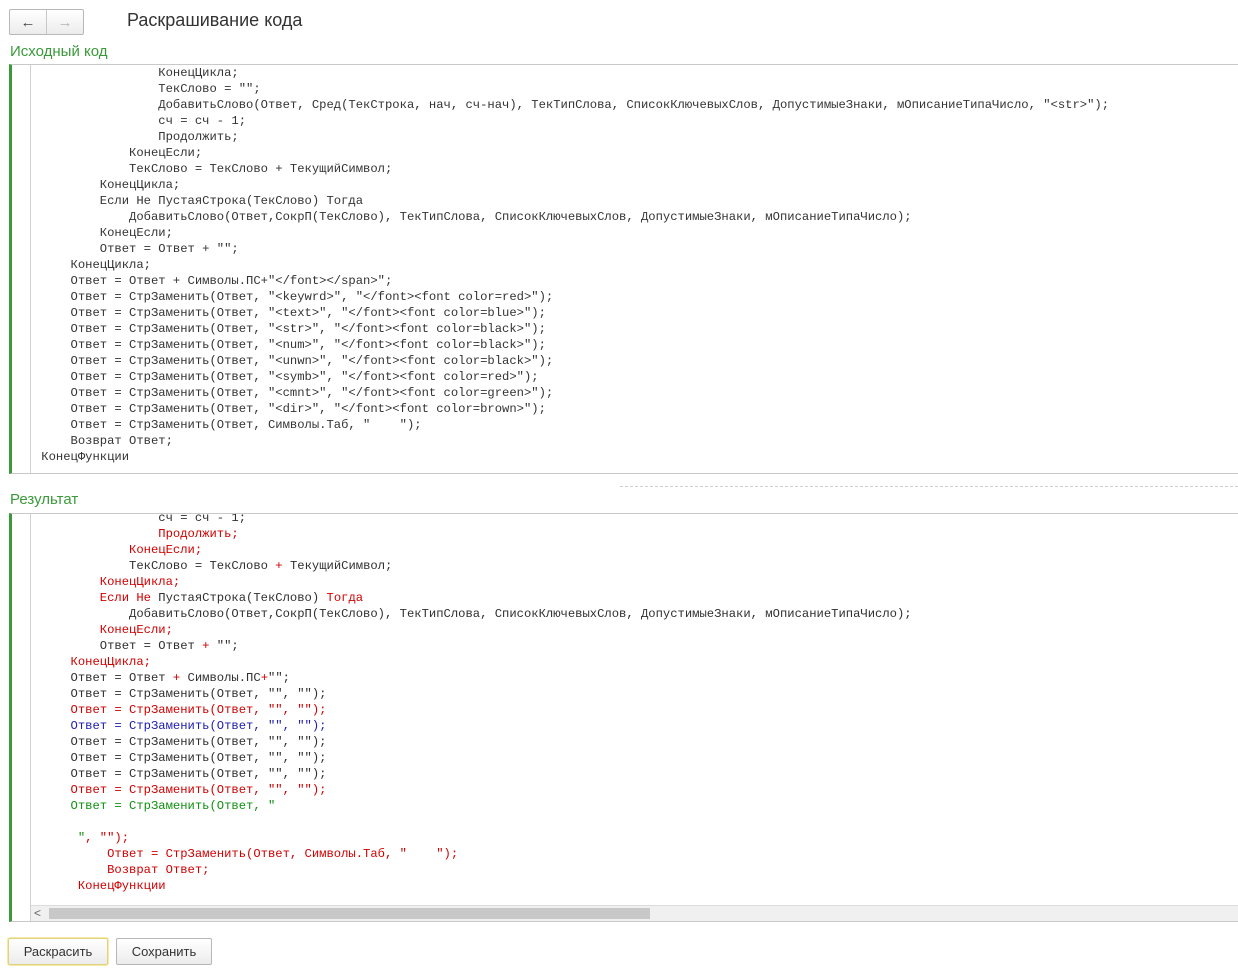 The image size is (1238, 974). What do you see at coordinates (929, 486) in the screenshot?
I see `section-divider` at bounding box center [929, 486].